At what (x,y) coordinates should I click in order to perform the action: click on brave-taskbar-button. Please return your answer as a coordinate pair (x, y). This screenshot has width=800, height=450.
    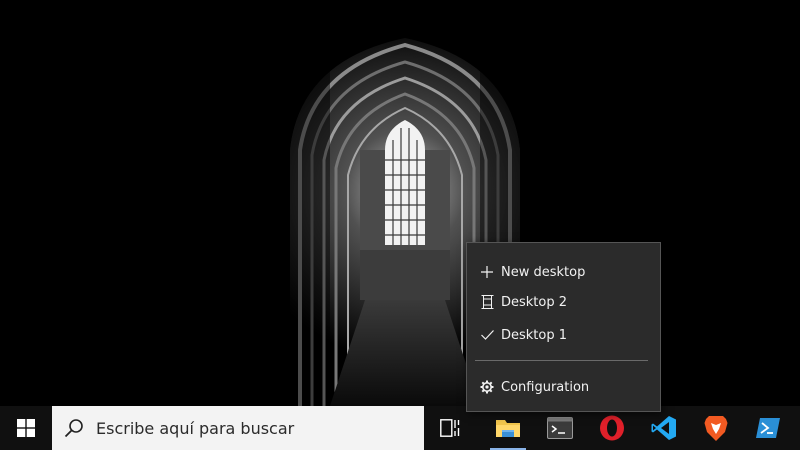
    Looking at the image, I should click on (716, 428).